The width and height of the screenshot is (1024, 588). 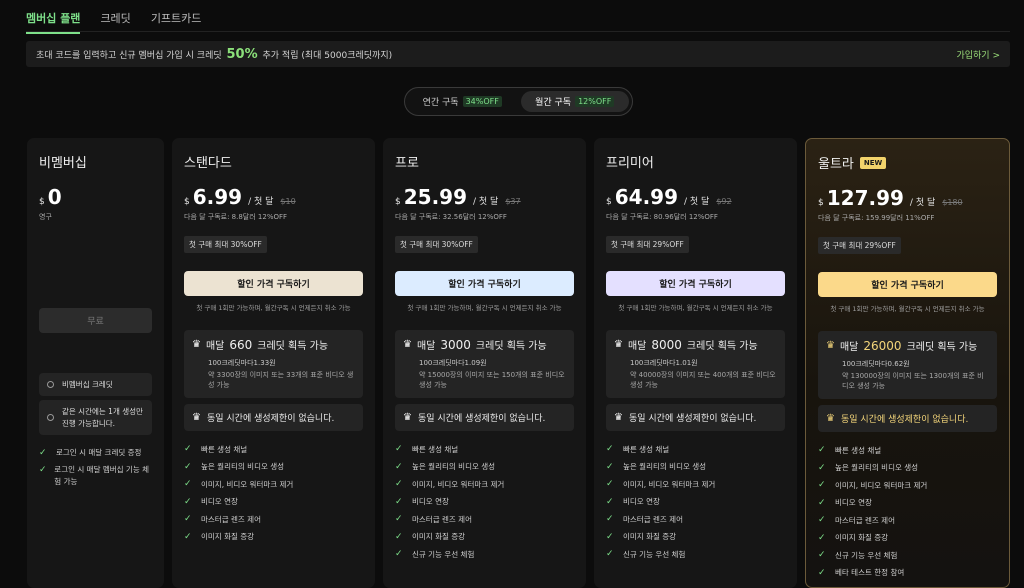 What do you see at coordinates (208, 163) in the screenshot?
I see `plan-name: 스탠다드` at bounding box center [208, 163].